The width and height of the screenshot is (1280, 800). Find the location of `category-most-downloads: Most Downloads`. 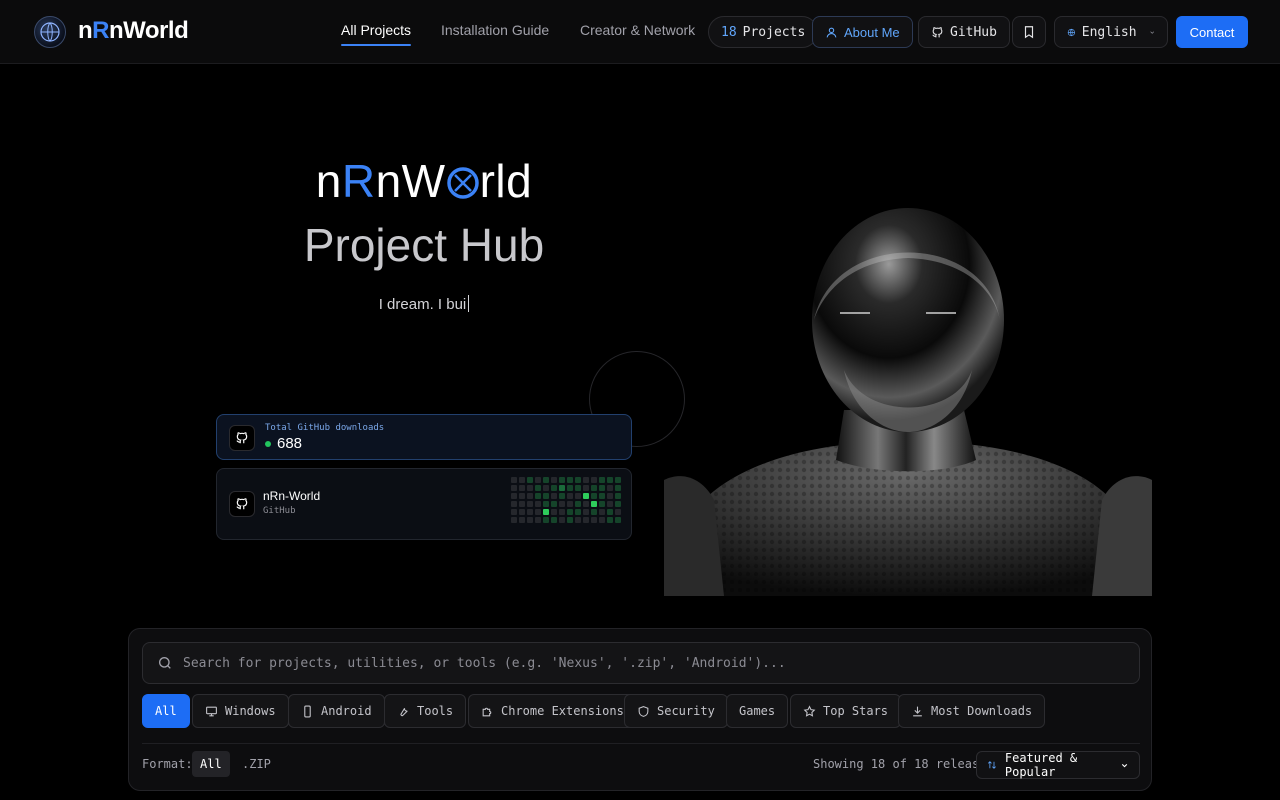

category-most-downloads: Most Downloads is located at coordinates (972, 711).